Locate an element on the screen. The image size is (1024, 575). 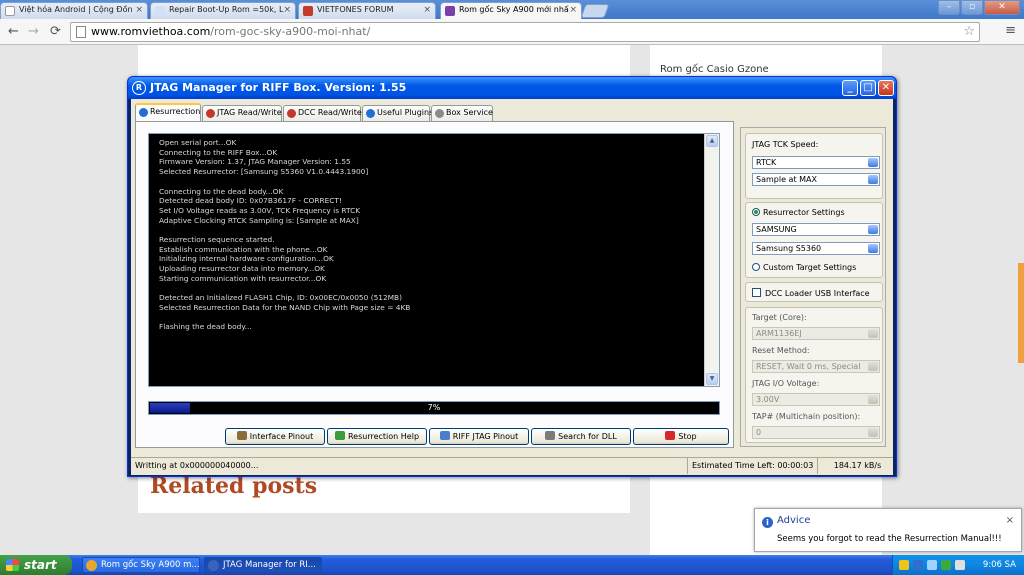
scroll-down-icon: ▼ is located at coordinates (712, 379).